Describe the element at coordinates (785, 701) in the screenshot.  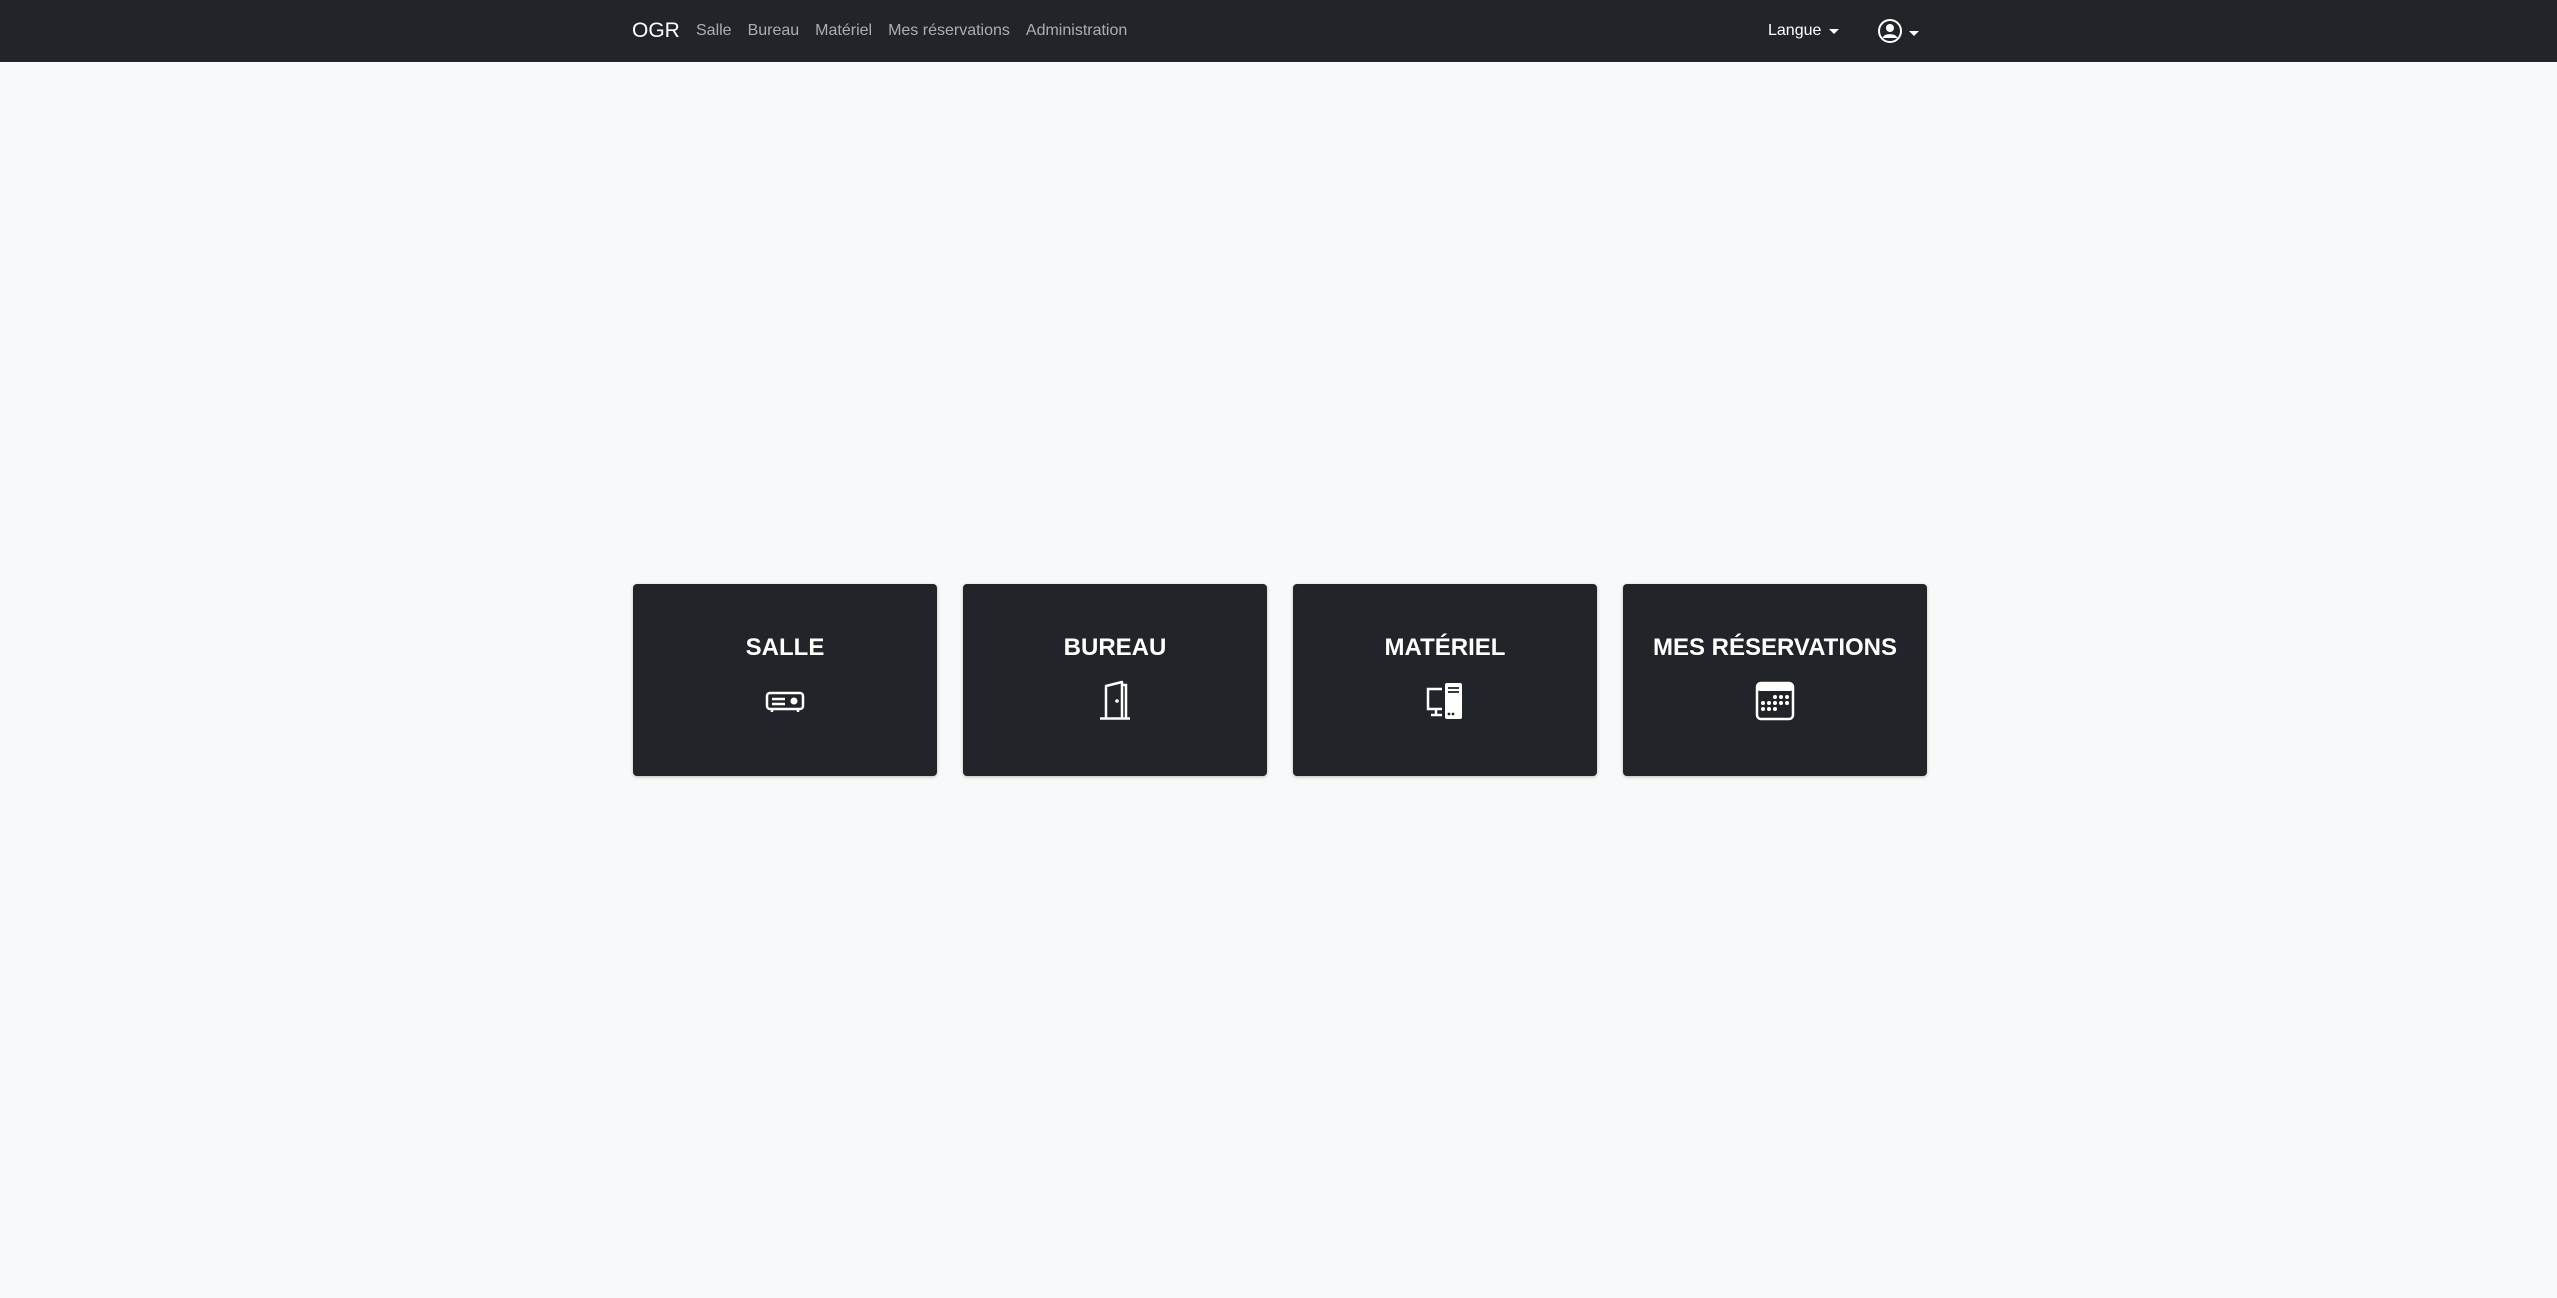
I see `projector-icon` at that location.